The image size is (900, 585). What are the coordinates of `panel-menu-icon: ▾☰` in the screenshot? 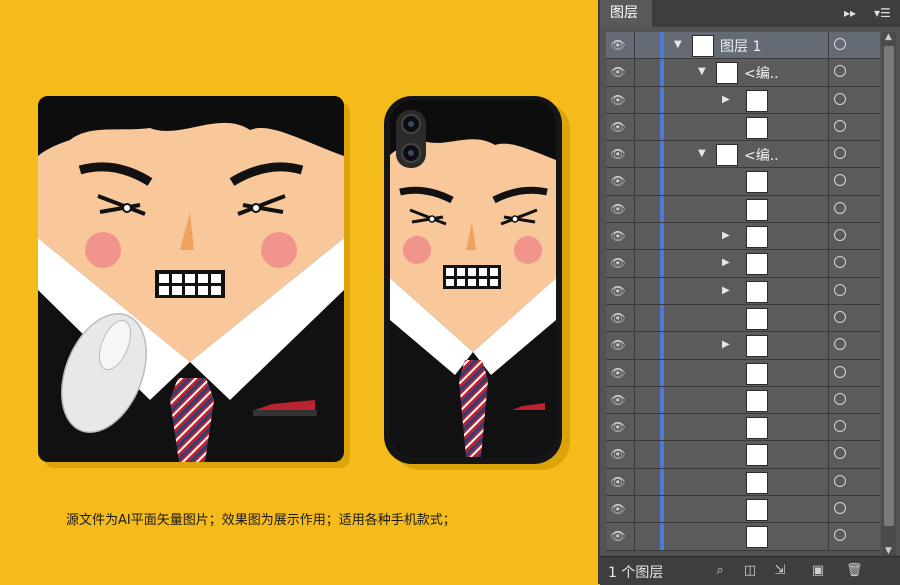 It's located at (882, 13).